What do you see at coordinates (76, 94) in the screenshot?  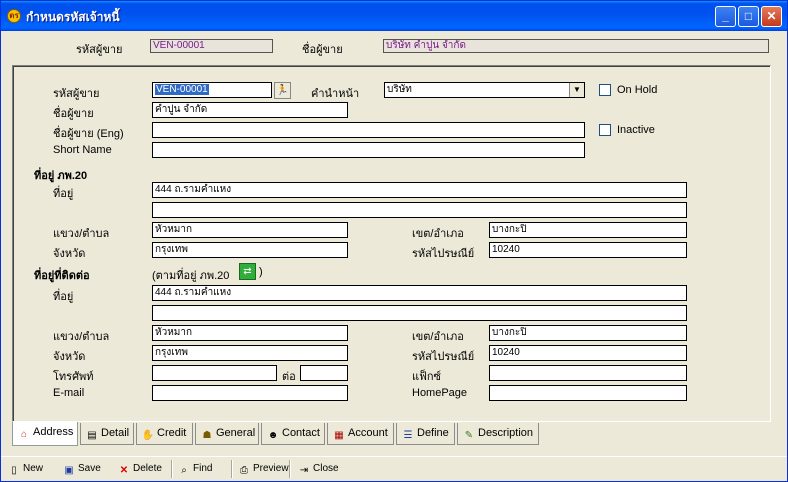 I see `vendor-code-label: รหัสผู้ขาย` at bounding box center [76, 94].